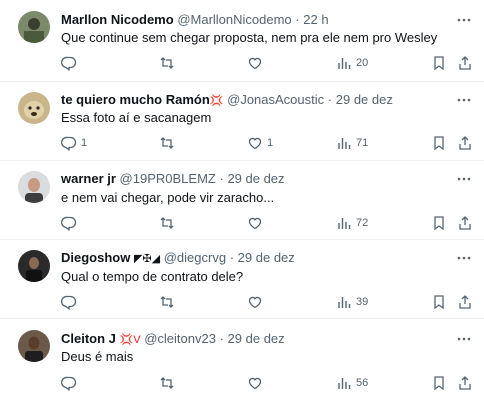 This screenshot has height=409, width=484. Describe the element at coordinates (136, 117) in the screenshot. I see `tweet-text: Essa foto aí e sacanagem` at that location.